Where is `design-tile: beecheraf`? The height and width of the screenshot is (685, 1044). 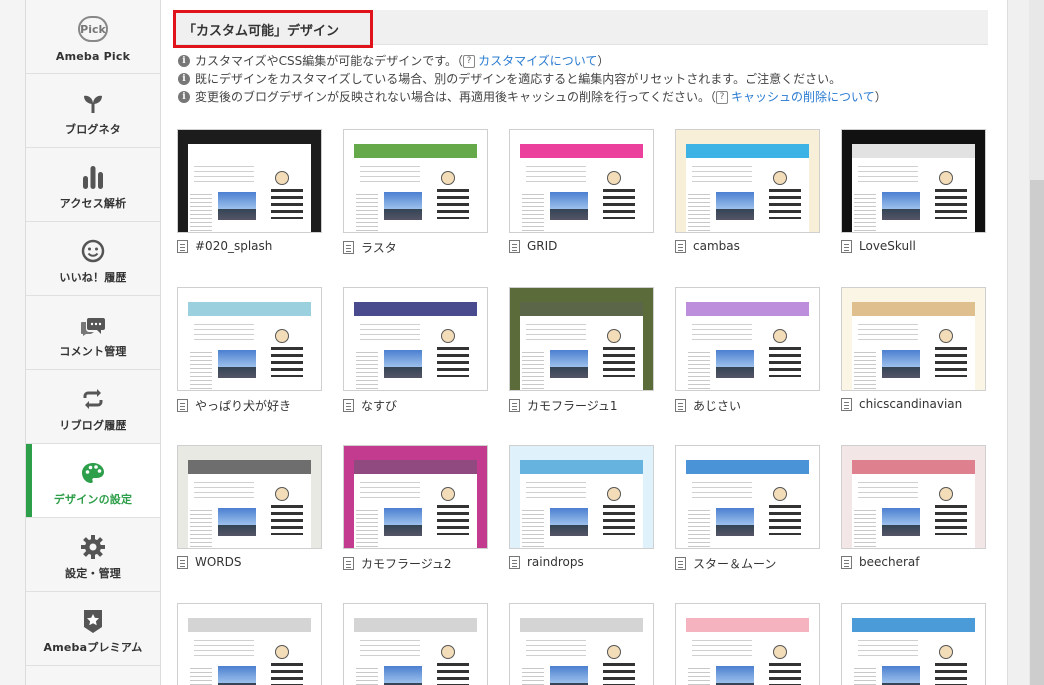
design-tile: beecheraf is located at coordinates (913, 507).